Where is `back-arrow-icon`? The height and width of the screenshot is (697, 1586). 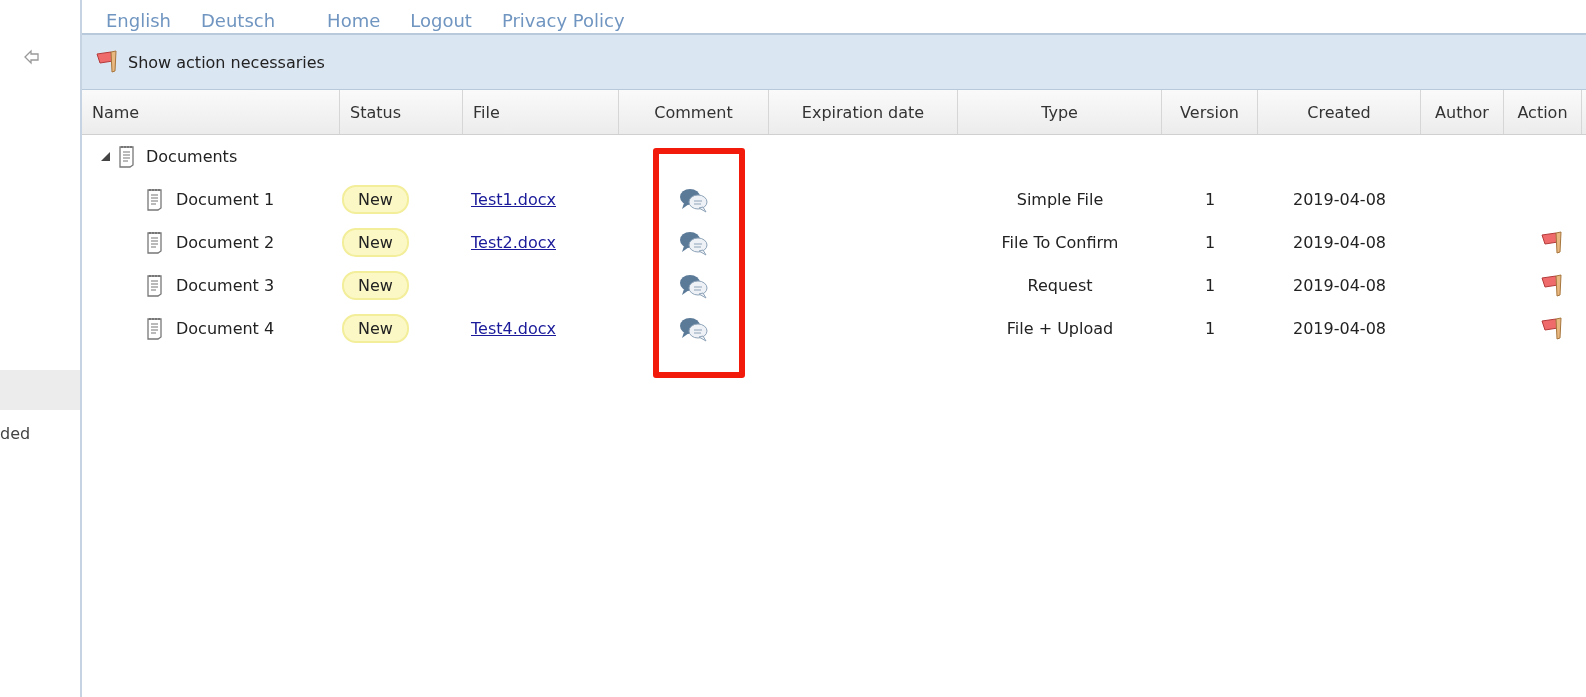
back-arrow-icon is located at coordinates (32, 57).